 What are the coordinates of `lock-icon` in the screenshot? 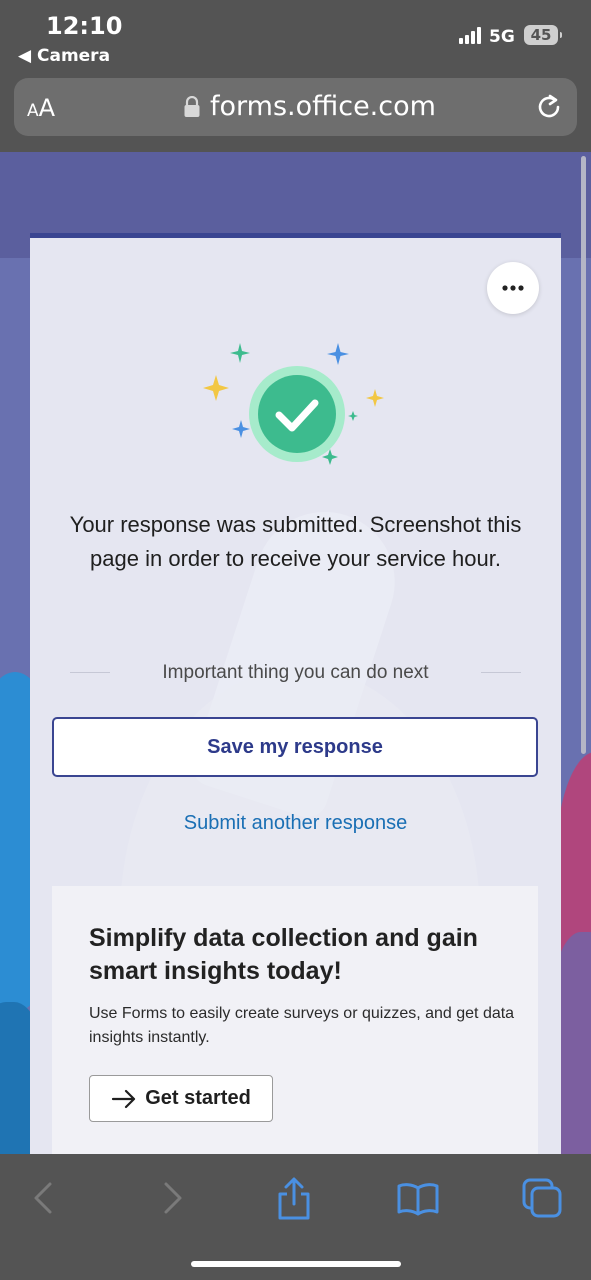 It's located at (192, 106).